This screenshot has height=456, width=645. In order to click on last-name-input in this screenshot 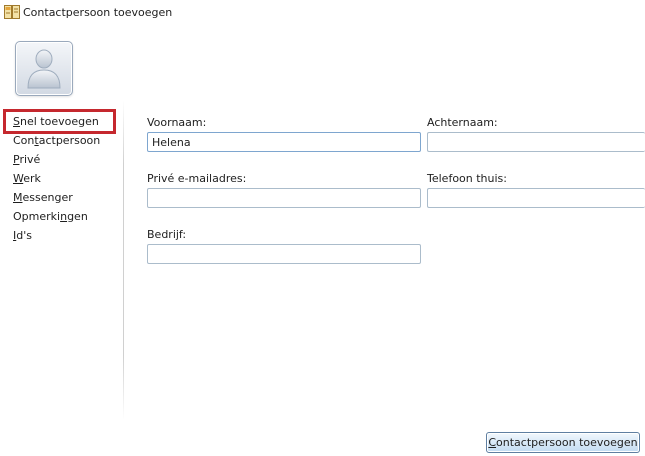, I will do `click(536, 142)`.